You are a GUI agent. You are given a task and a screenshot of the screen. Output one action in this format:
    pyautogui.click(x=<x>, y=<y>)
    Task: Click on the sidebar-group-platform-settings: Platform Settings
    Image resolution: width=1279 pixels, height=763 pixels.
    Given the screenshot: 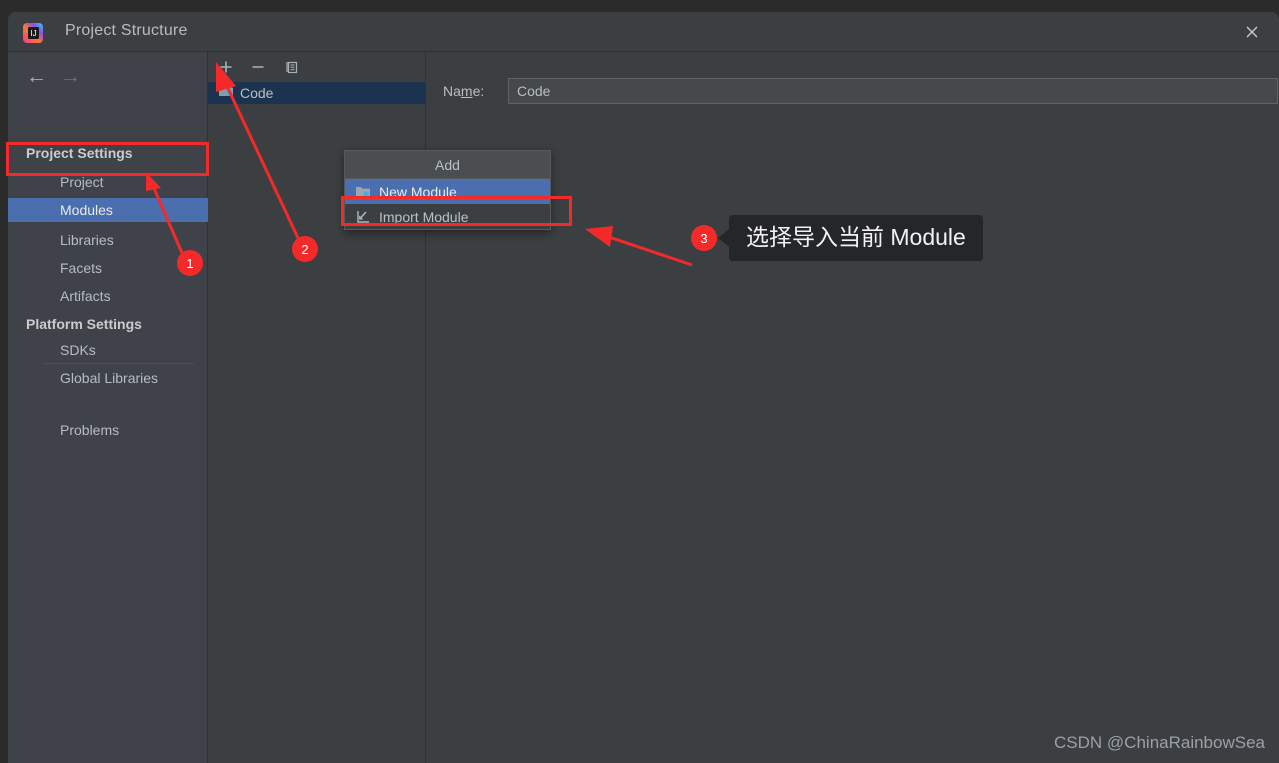 What is the action you would take?
    pyautogui.click(x=84, y=324)
    